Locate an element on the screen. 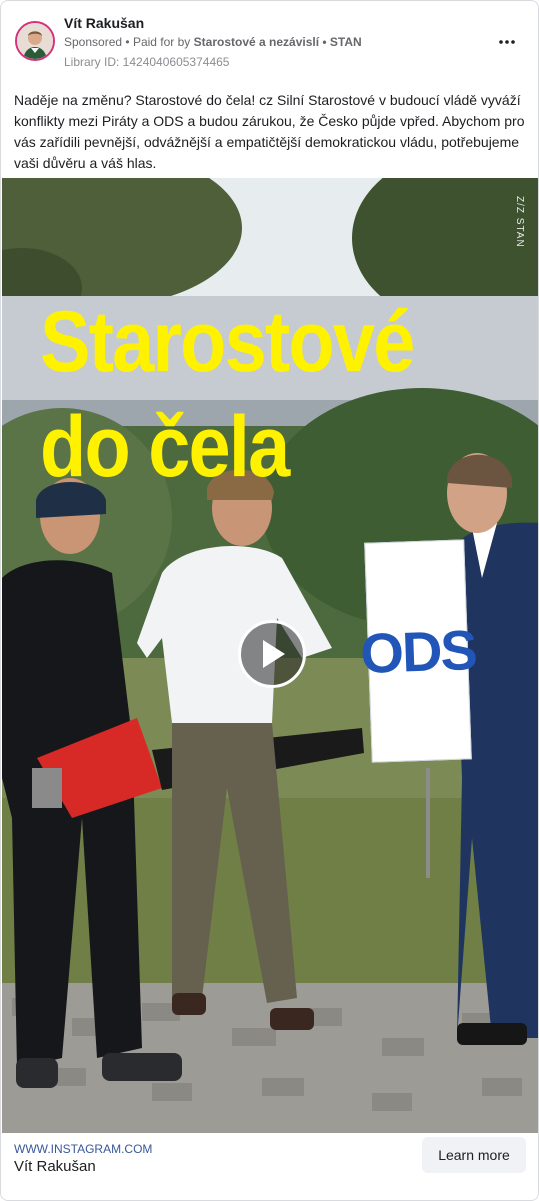 This screenshot has width=539, height=1201. library-id: Library ID: 1424040605374465 is located at coordinates (147, 62).